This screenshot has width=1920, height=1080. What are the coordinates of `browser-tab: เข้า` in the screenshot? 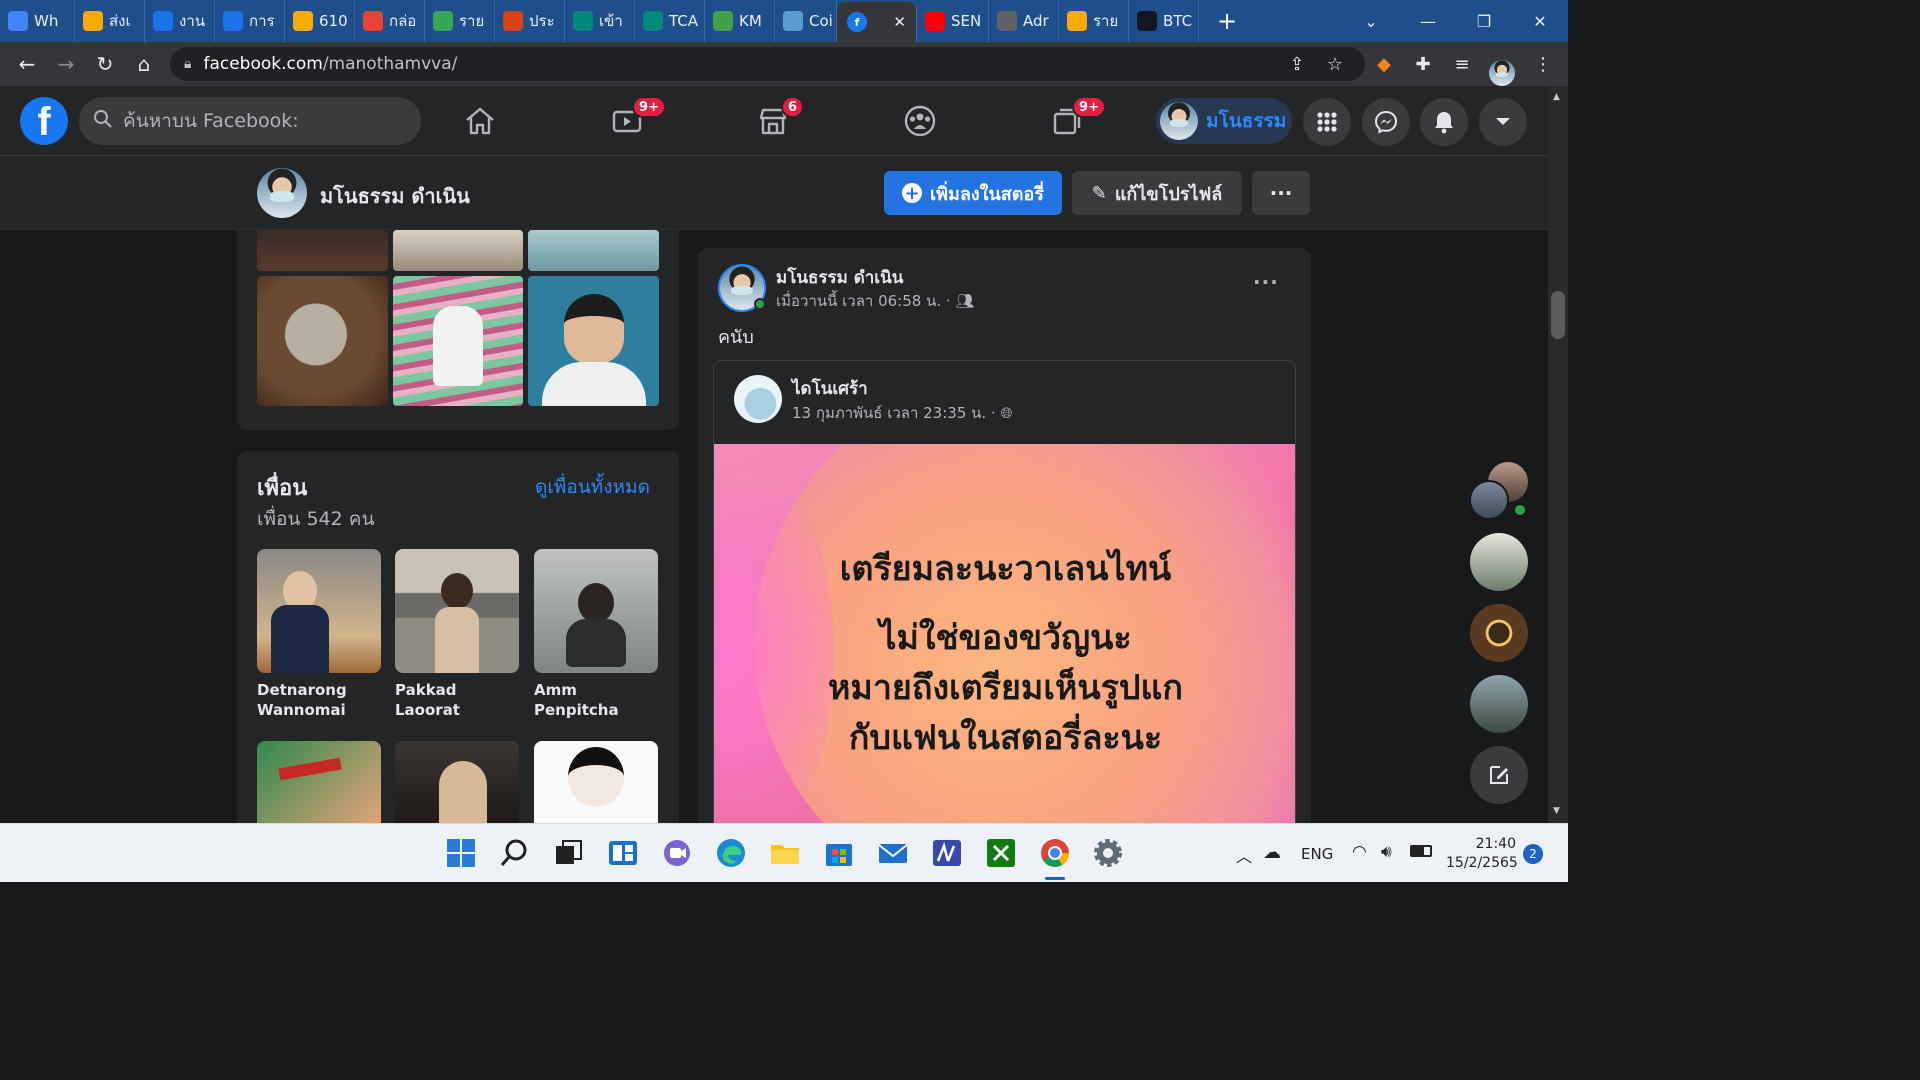 It's located at (600, 21).